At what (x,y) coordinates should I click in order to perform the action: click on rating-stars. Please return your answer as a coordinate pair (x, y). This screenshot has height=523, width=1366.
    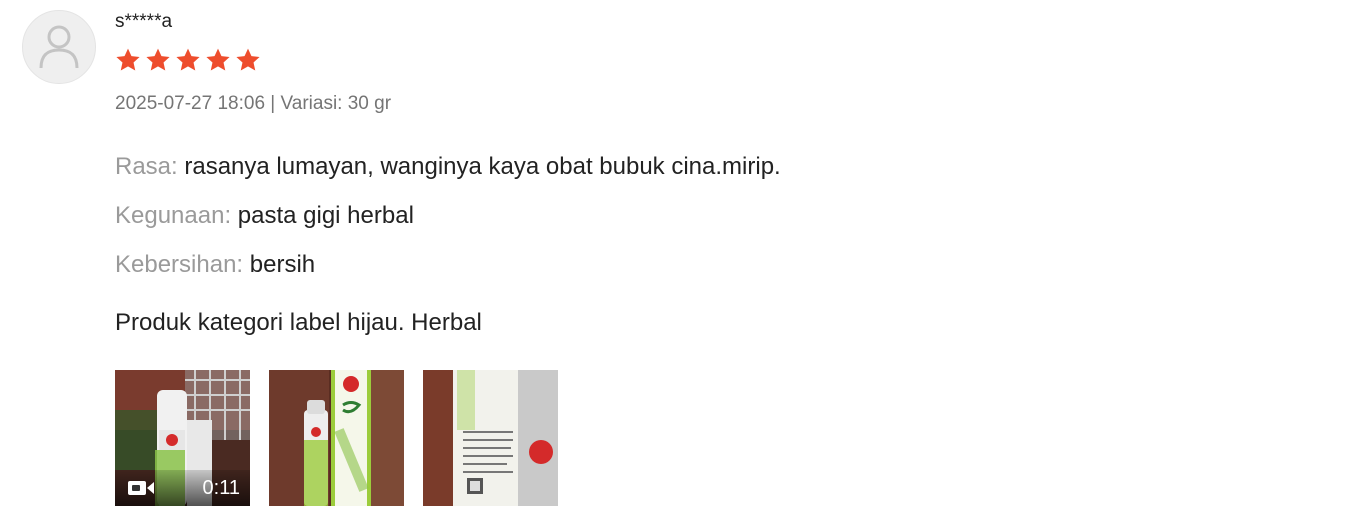
    Looking at the image, I should click on (188, 60).